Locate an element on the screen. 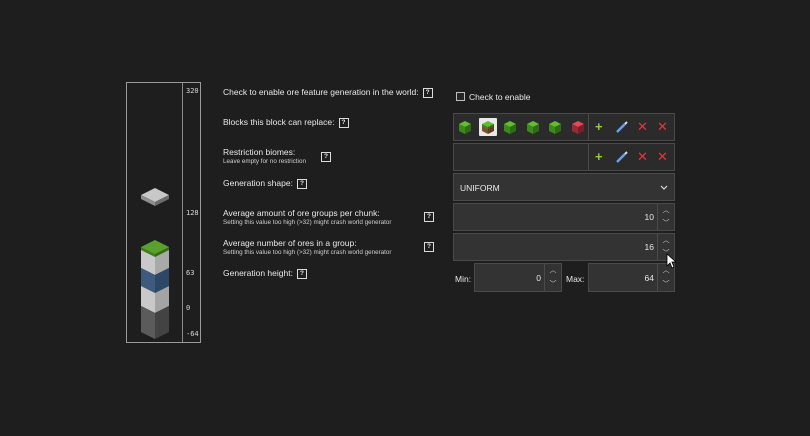 The height and width of the screenshot is (436, 810). max-label: Max: is located at coordinates (575, 279).